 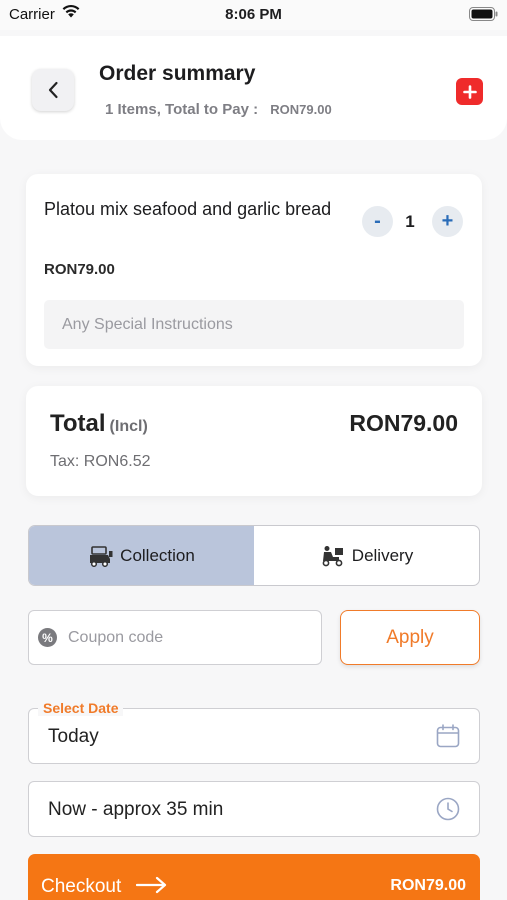 I want to click on coupon-placeholder: Coupon code, so click(x=116, y=637).